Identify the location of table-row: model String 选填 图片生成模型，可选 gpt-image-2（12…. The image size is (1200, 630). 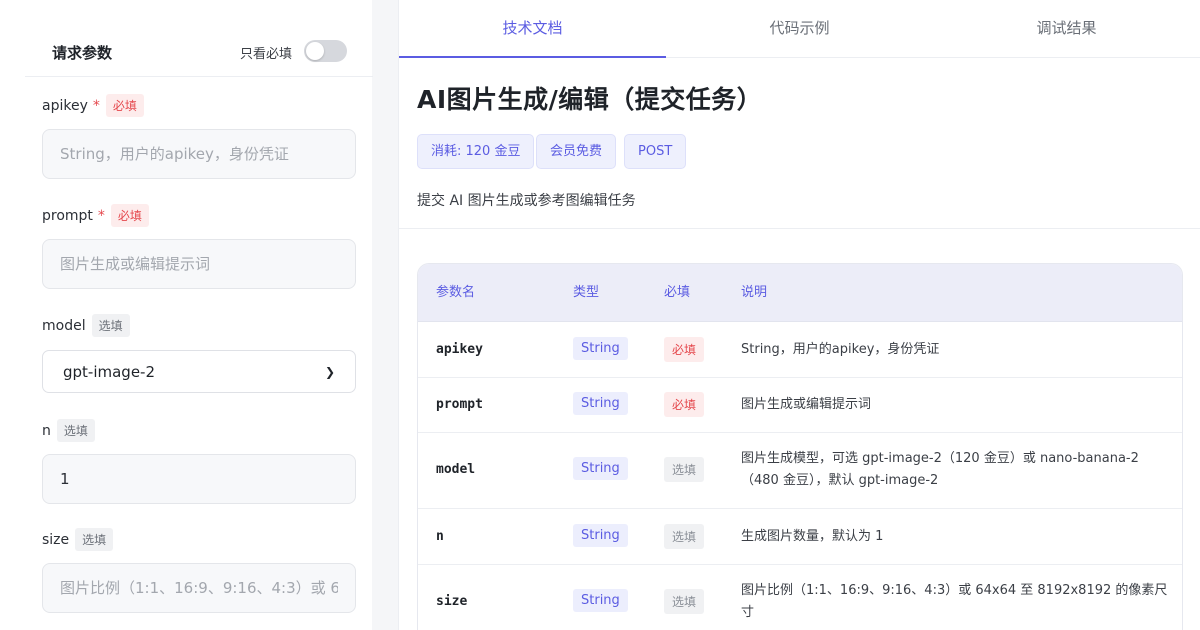
(800, 471).